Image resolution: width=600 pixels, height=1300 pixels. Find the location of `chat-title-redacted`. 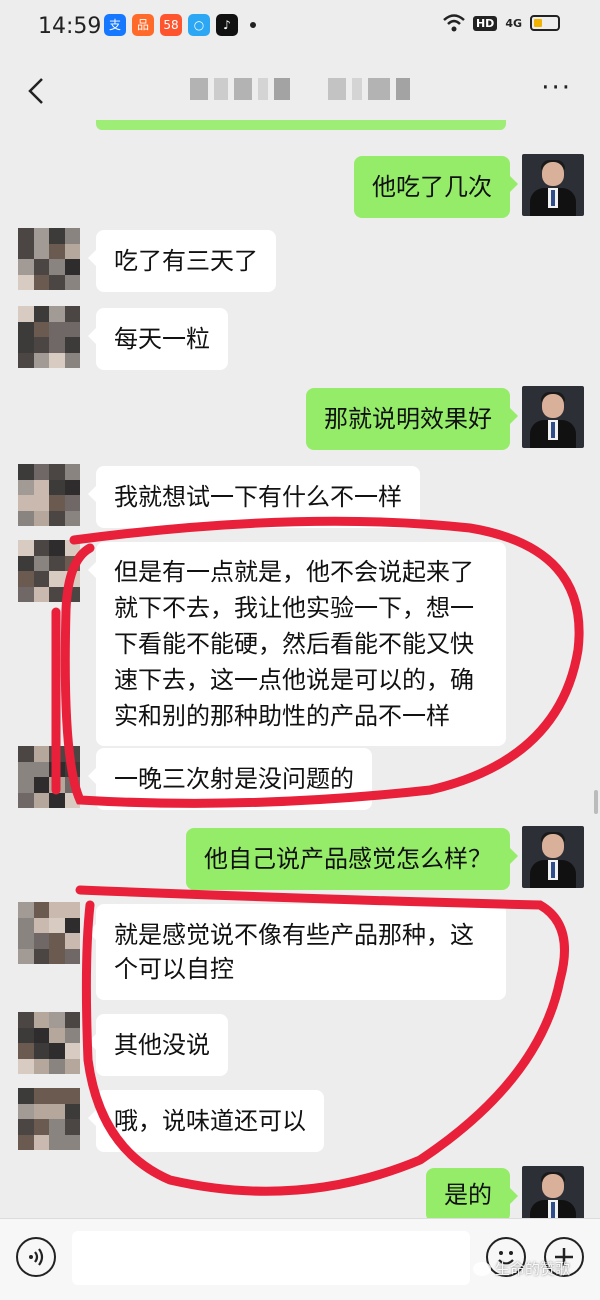

chat-title-redacted is located at coordinates (300, 89).